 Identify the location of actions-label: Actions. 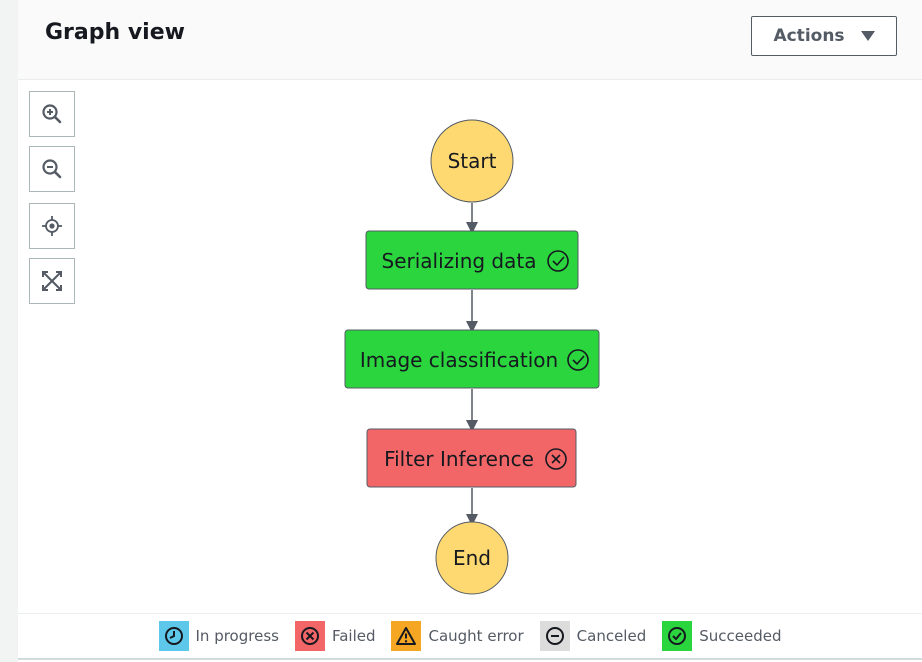
(809, 36).